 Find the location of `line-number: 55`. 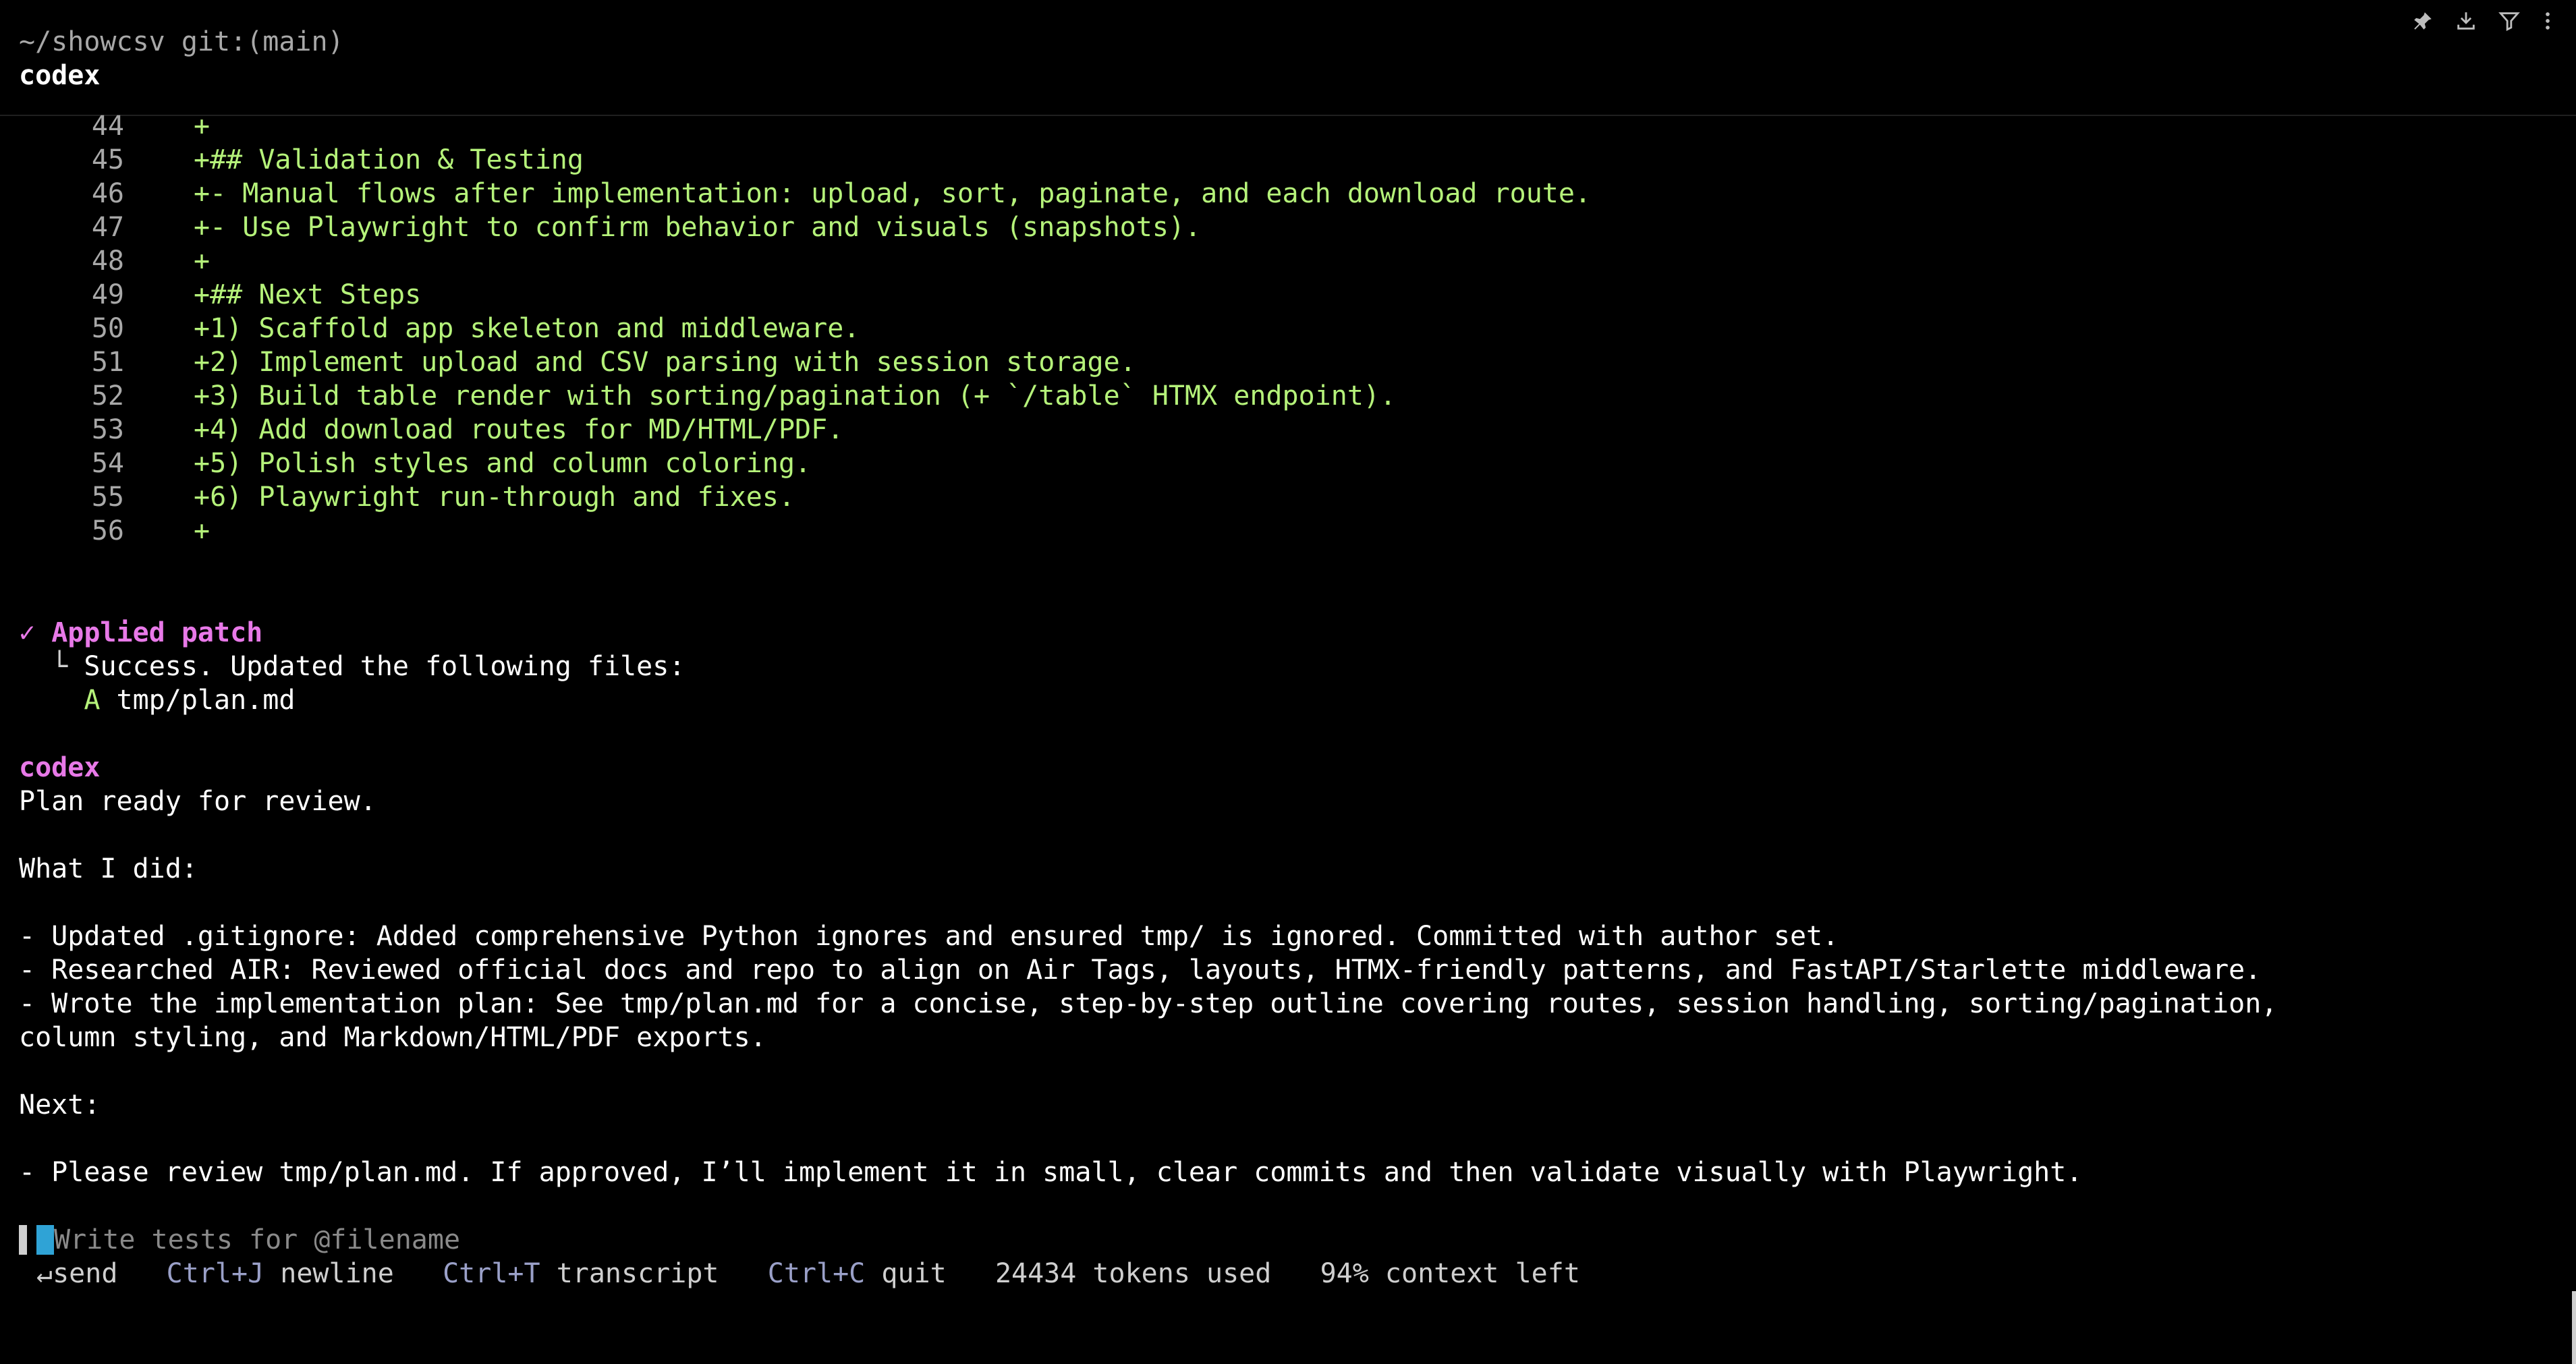

line-number: 55 is located at coordinates (107, 498).